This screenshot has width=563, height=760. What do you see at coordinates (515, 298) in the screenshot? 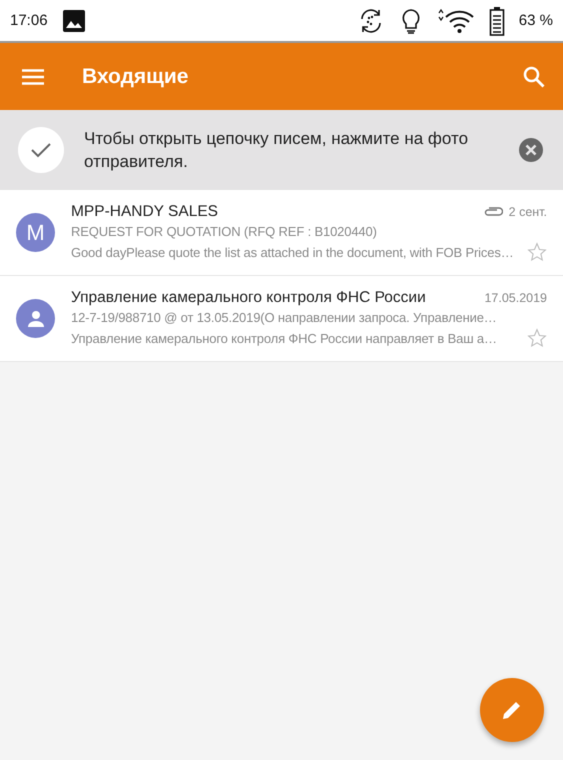
I see `email-date: 17.05.2019` at bounding box center [515, 298].